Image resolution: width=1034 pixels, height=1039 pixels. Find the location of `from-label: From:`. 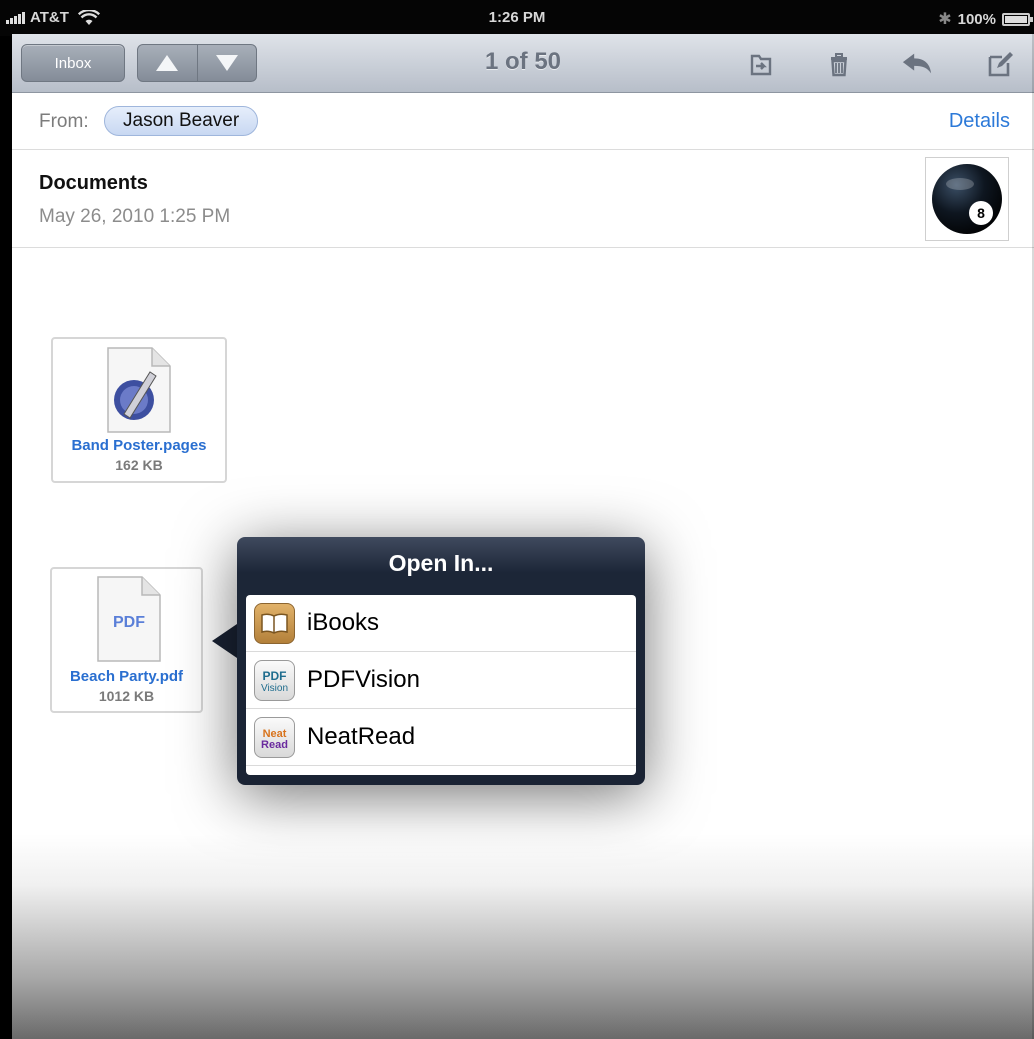

from-label: From: is located at coordinates (64, 121).